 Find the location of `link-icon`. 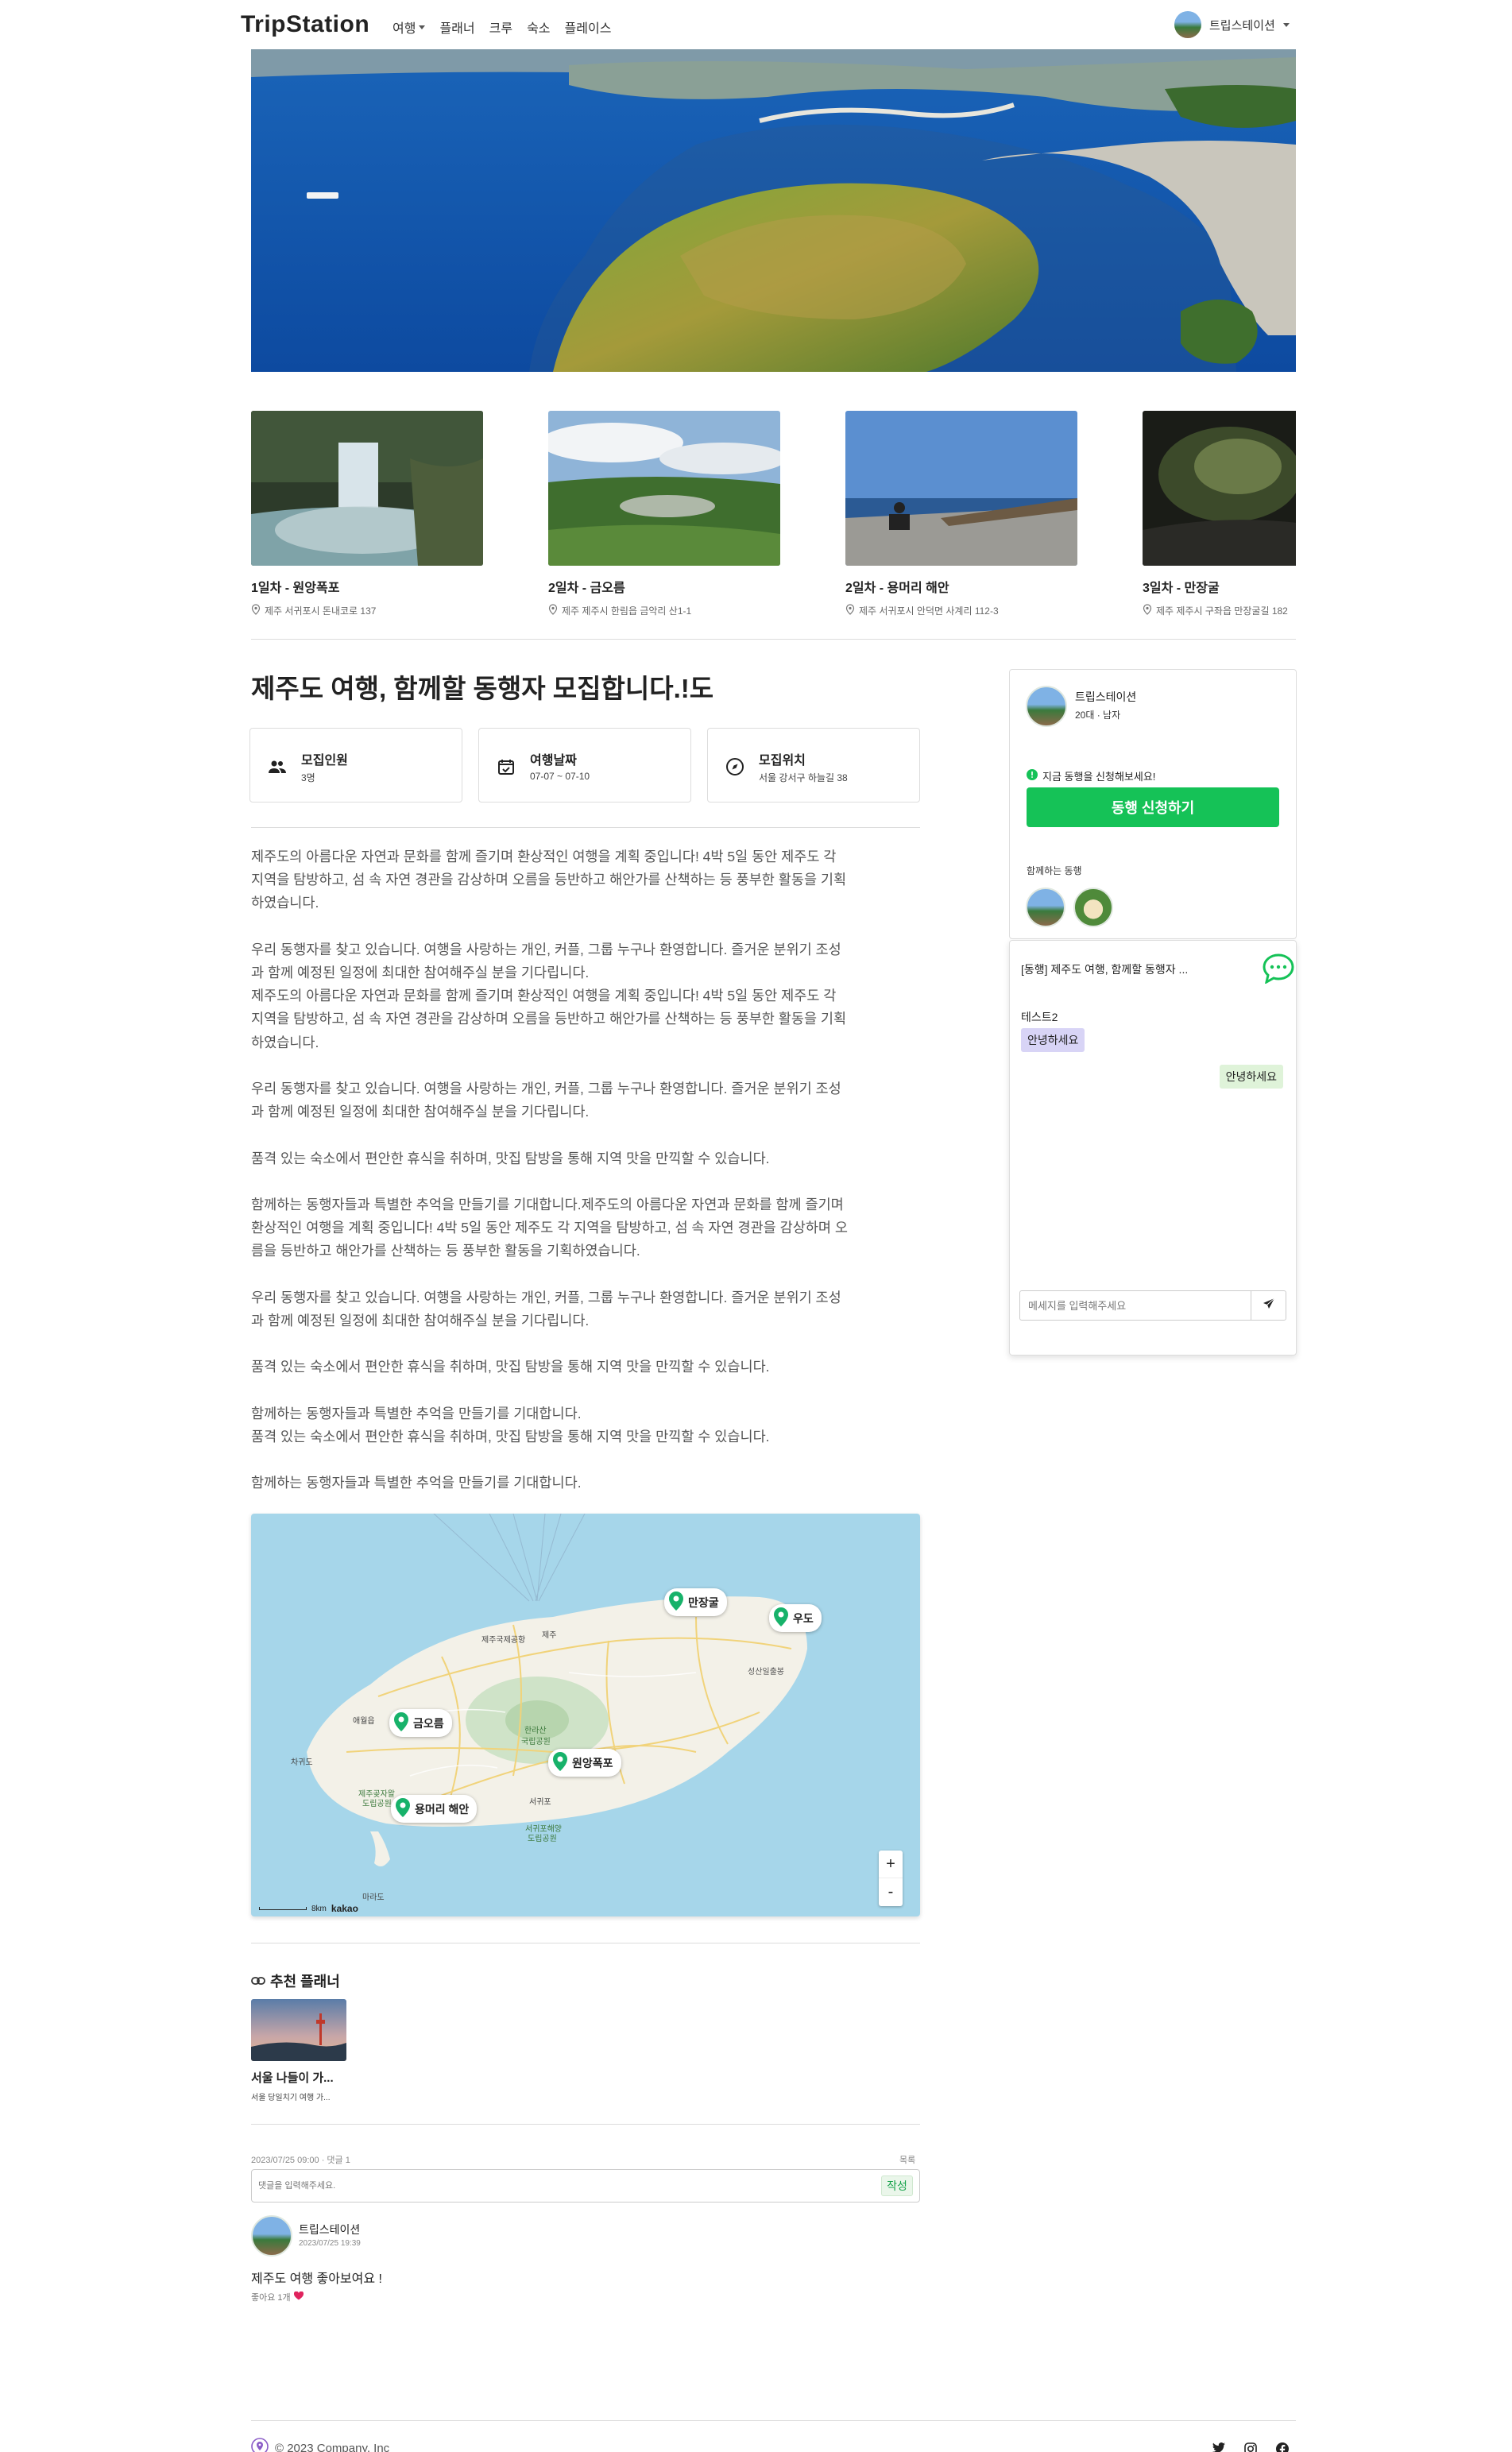

link-icon is located at coordinates (258, 1981).